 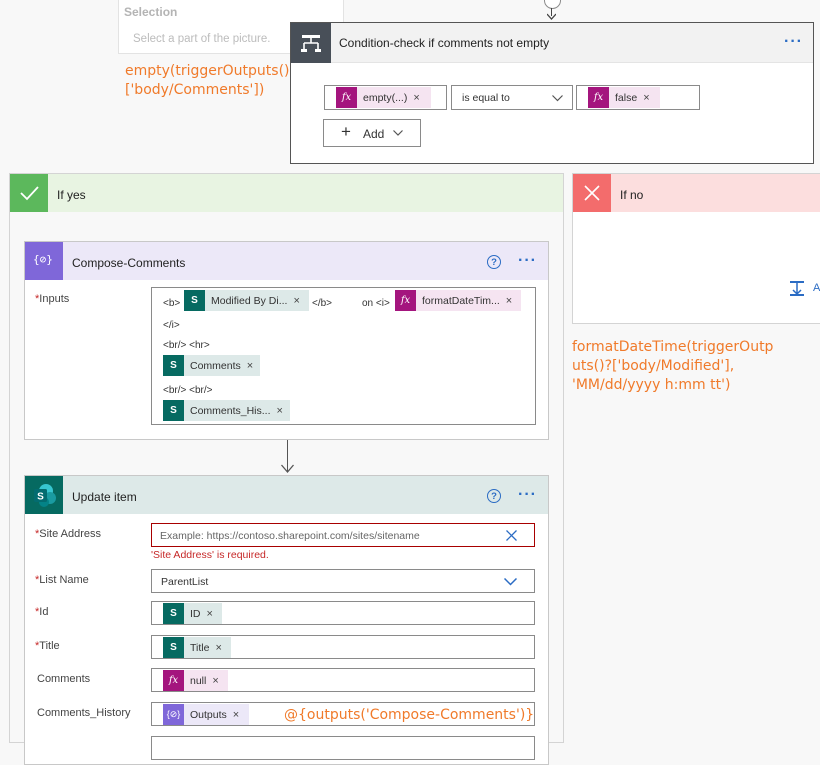 I want to click on token-format-datetime: fx formatDateTim... ×, so click(x=458, y=300).